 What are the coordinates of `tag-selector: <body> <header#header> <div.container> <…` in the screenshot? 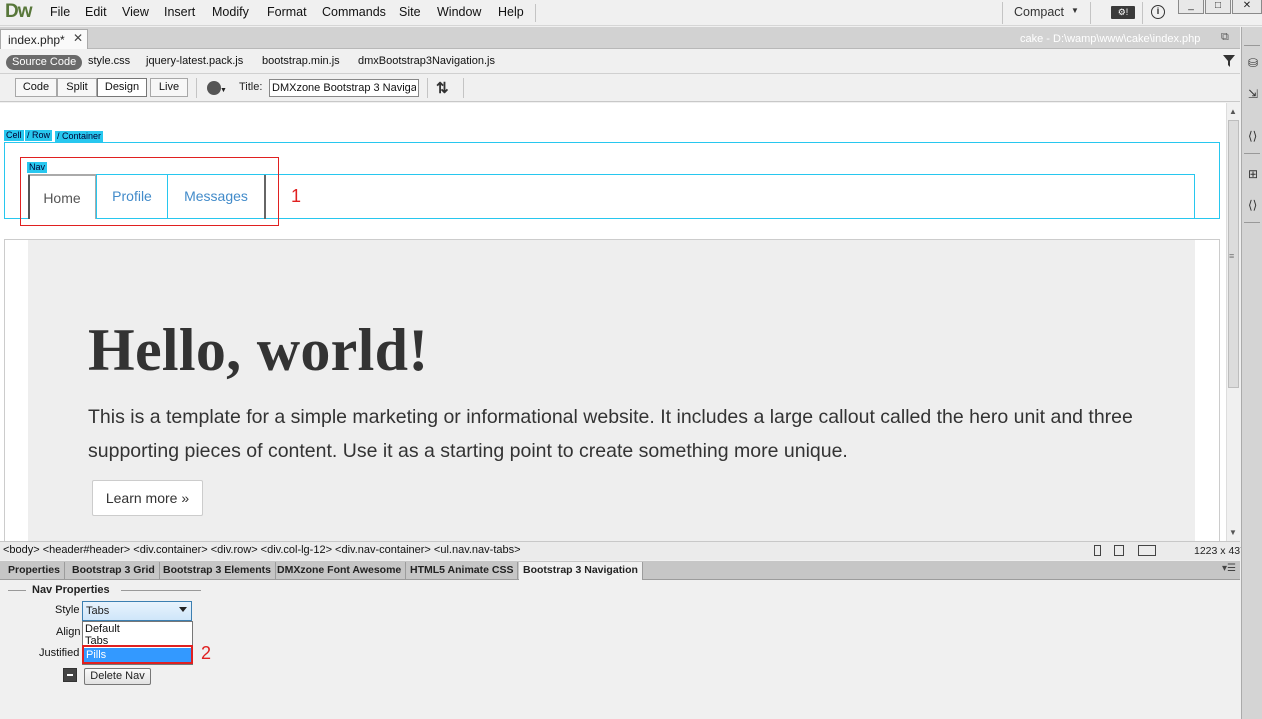 It's located at (262, 550).